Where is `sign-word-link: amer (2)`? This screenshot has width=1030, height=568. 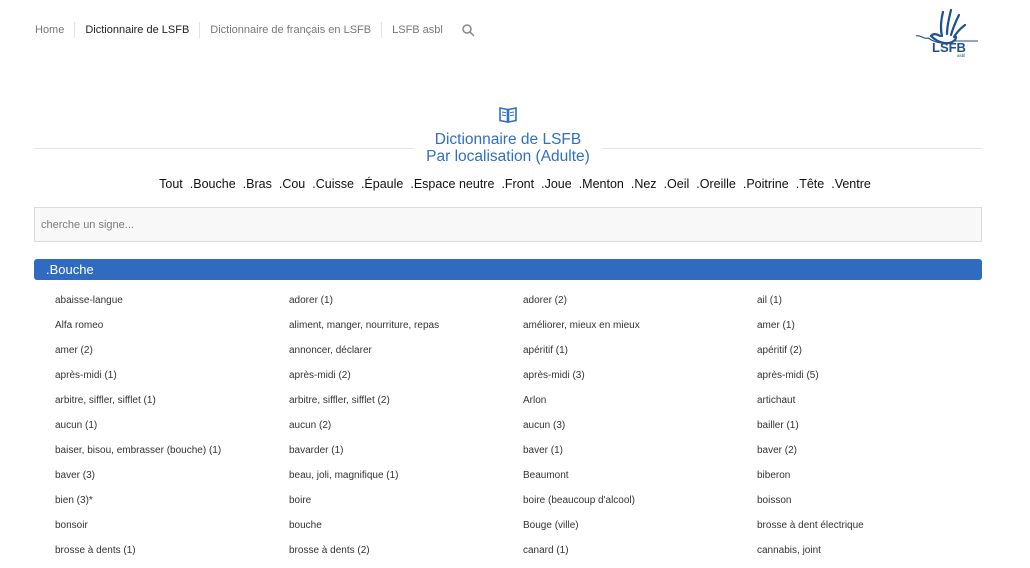
sign-word-link: amer (2) is located at coordinates (172, 356).